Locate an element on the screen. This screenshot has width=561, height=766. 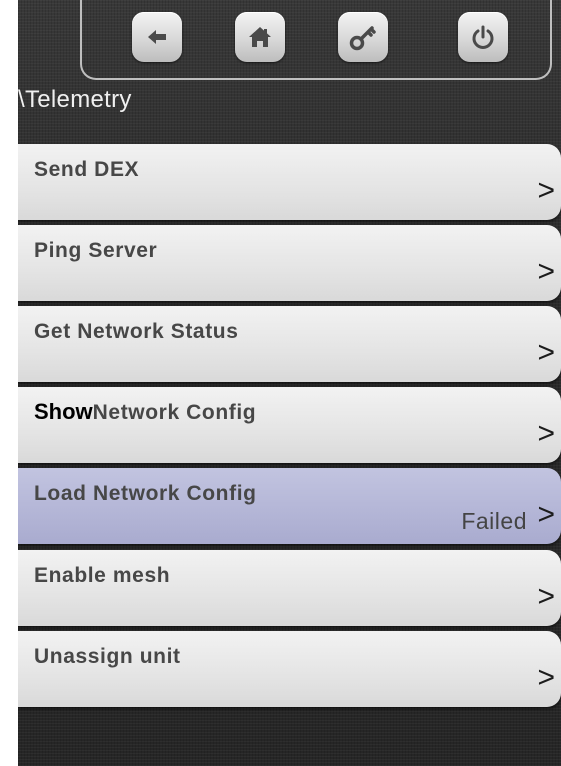
menu-item-send-dex: Send DEX > is located at coordinates (289, 182).